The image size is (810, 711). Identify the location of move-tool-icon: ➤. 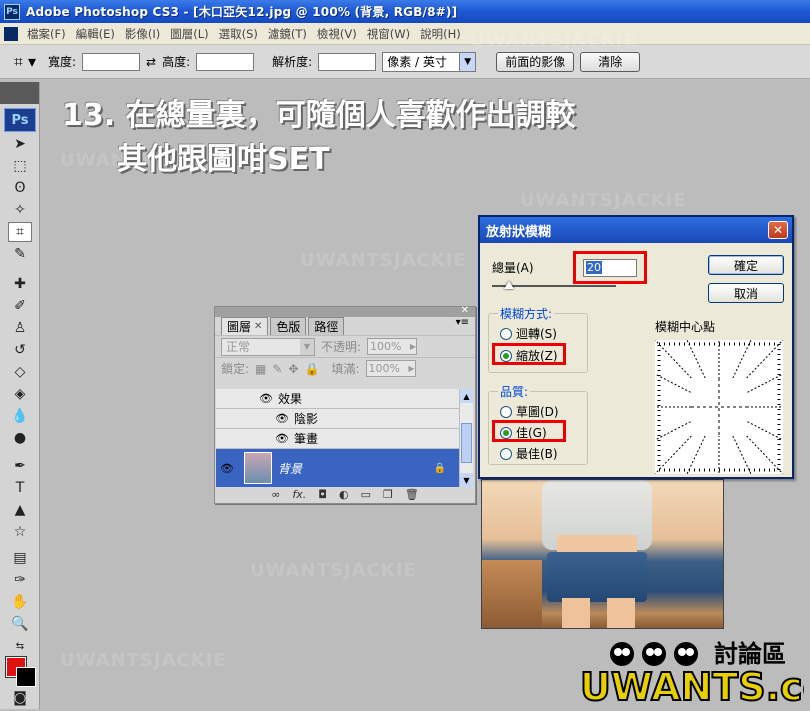
(20, 144).